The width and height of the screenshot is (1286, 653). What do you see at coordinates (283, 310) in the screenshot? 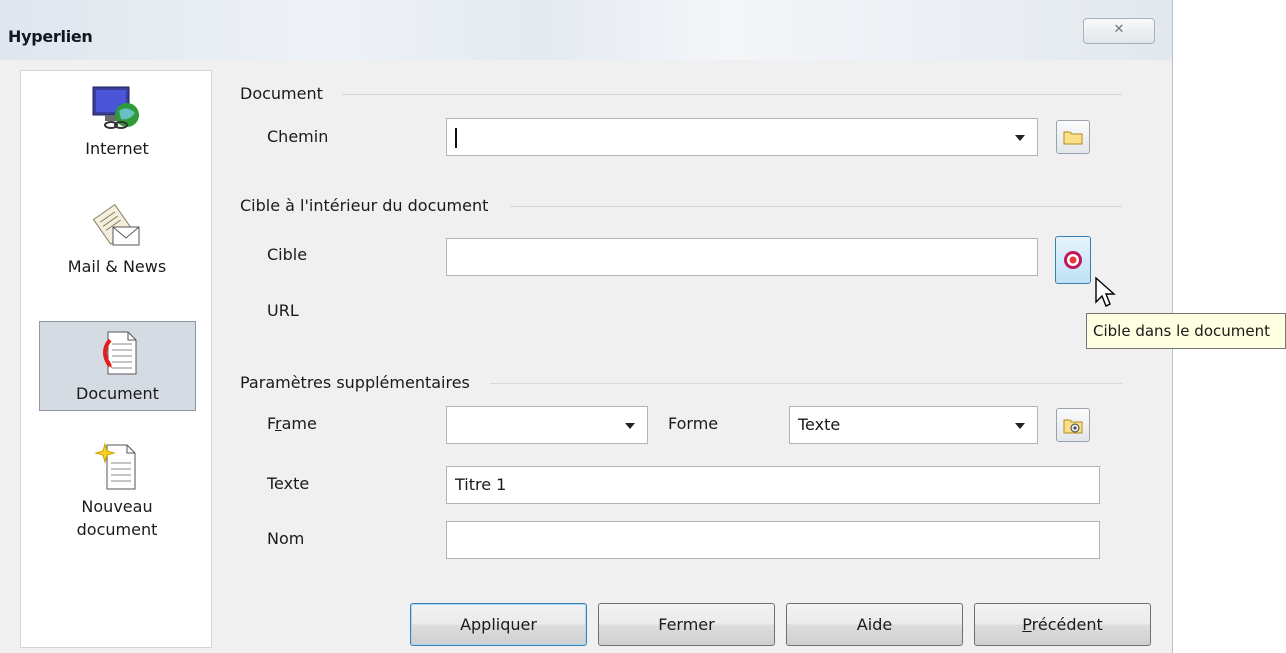
I see `url-label: URL` at bounding box center [283, 310].